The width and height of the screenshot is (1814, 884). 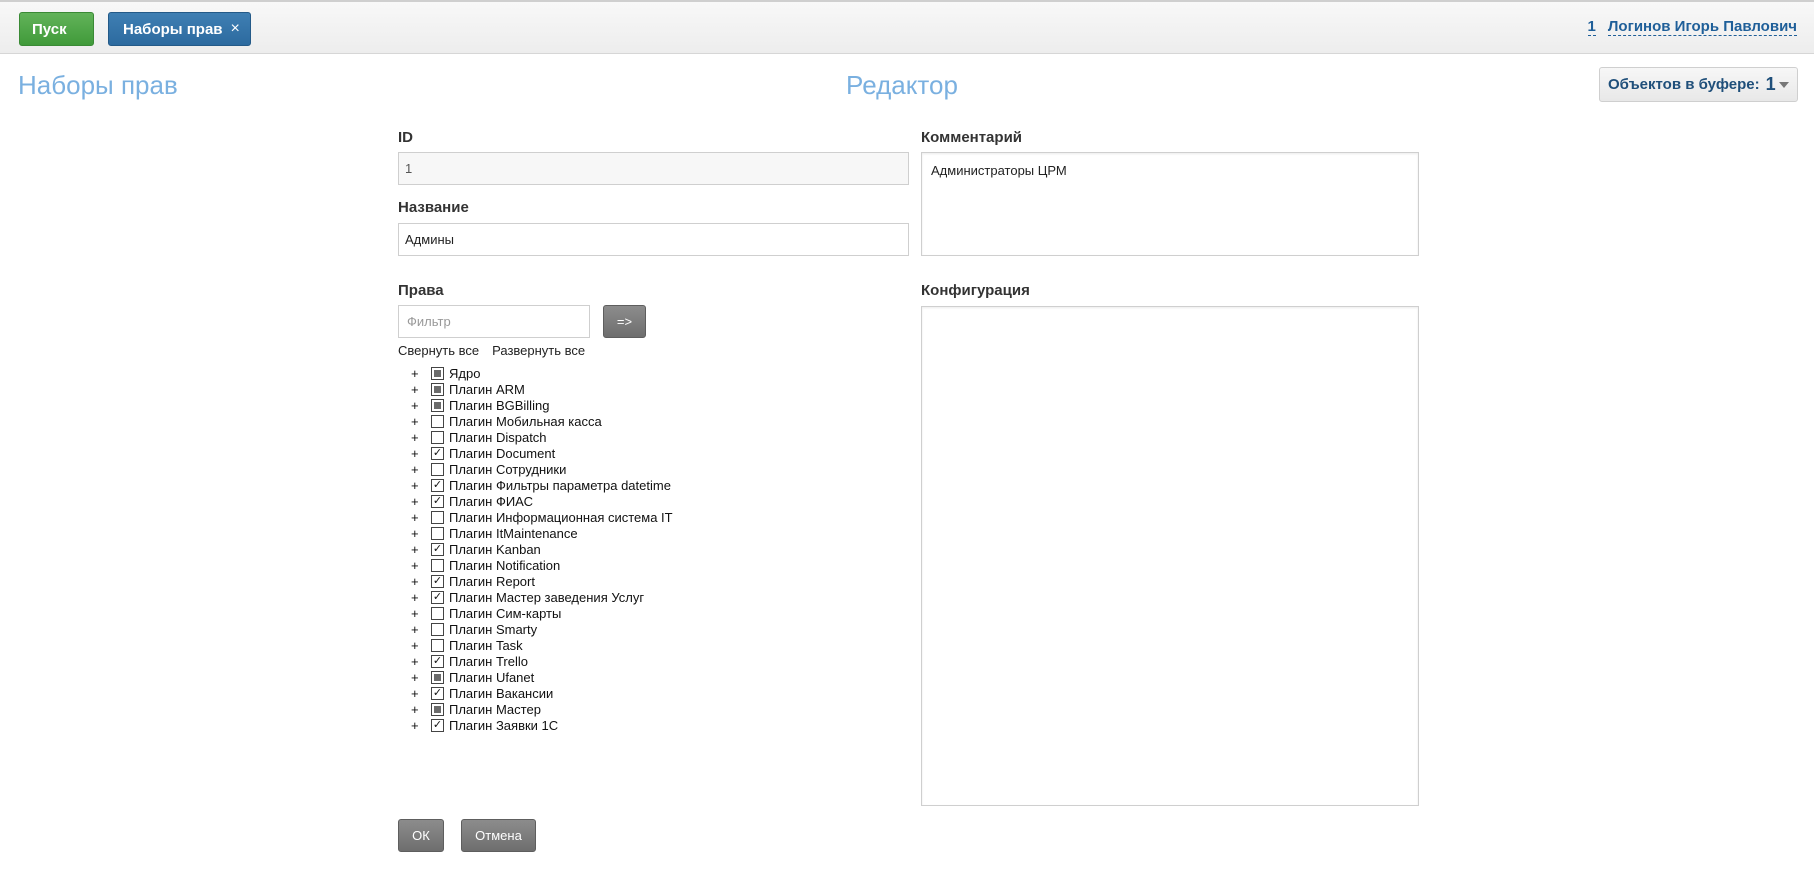 What do you see at coordinates (494, 321) in the screenshot?
I see `filter-input: Фильтр` at bounding box center [494, 321].